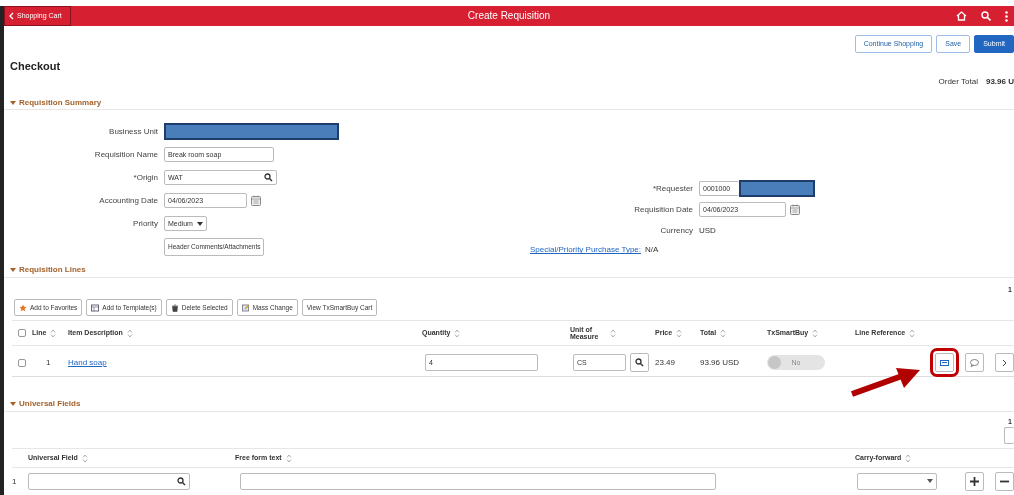 This screenshot has width=1014, height=495. Describe the element at coordinates (944, 362) in the screenshot. I see `details-icon` at that location.